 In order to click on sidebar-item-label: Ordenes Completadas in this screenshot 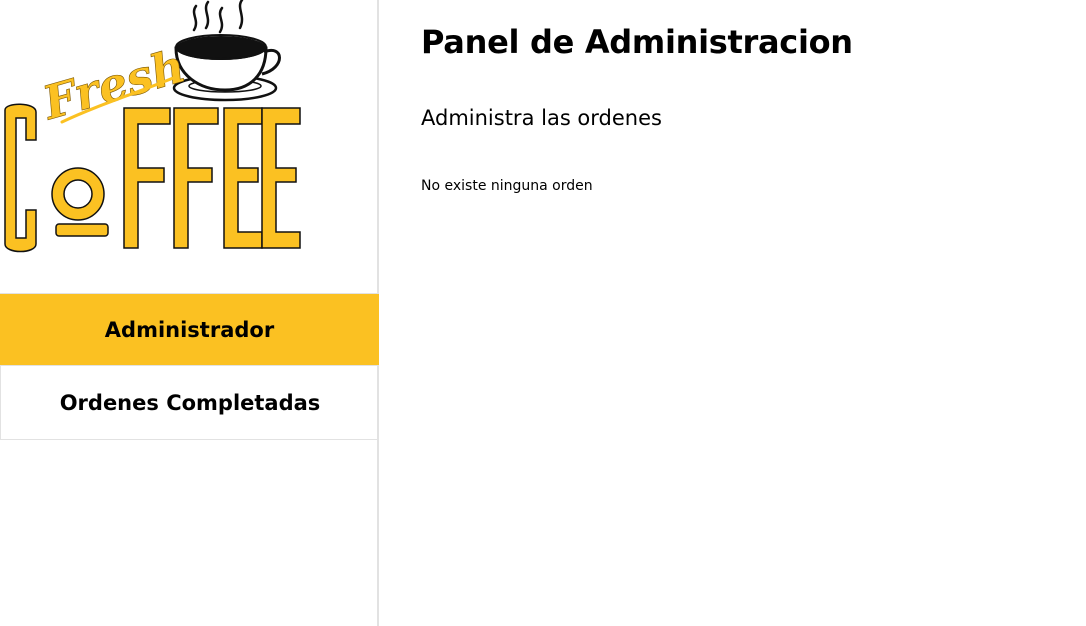, I will do `click(190, 402)`.